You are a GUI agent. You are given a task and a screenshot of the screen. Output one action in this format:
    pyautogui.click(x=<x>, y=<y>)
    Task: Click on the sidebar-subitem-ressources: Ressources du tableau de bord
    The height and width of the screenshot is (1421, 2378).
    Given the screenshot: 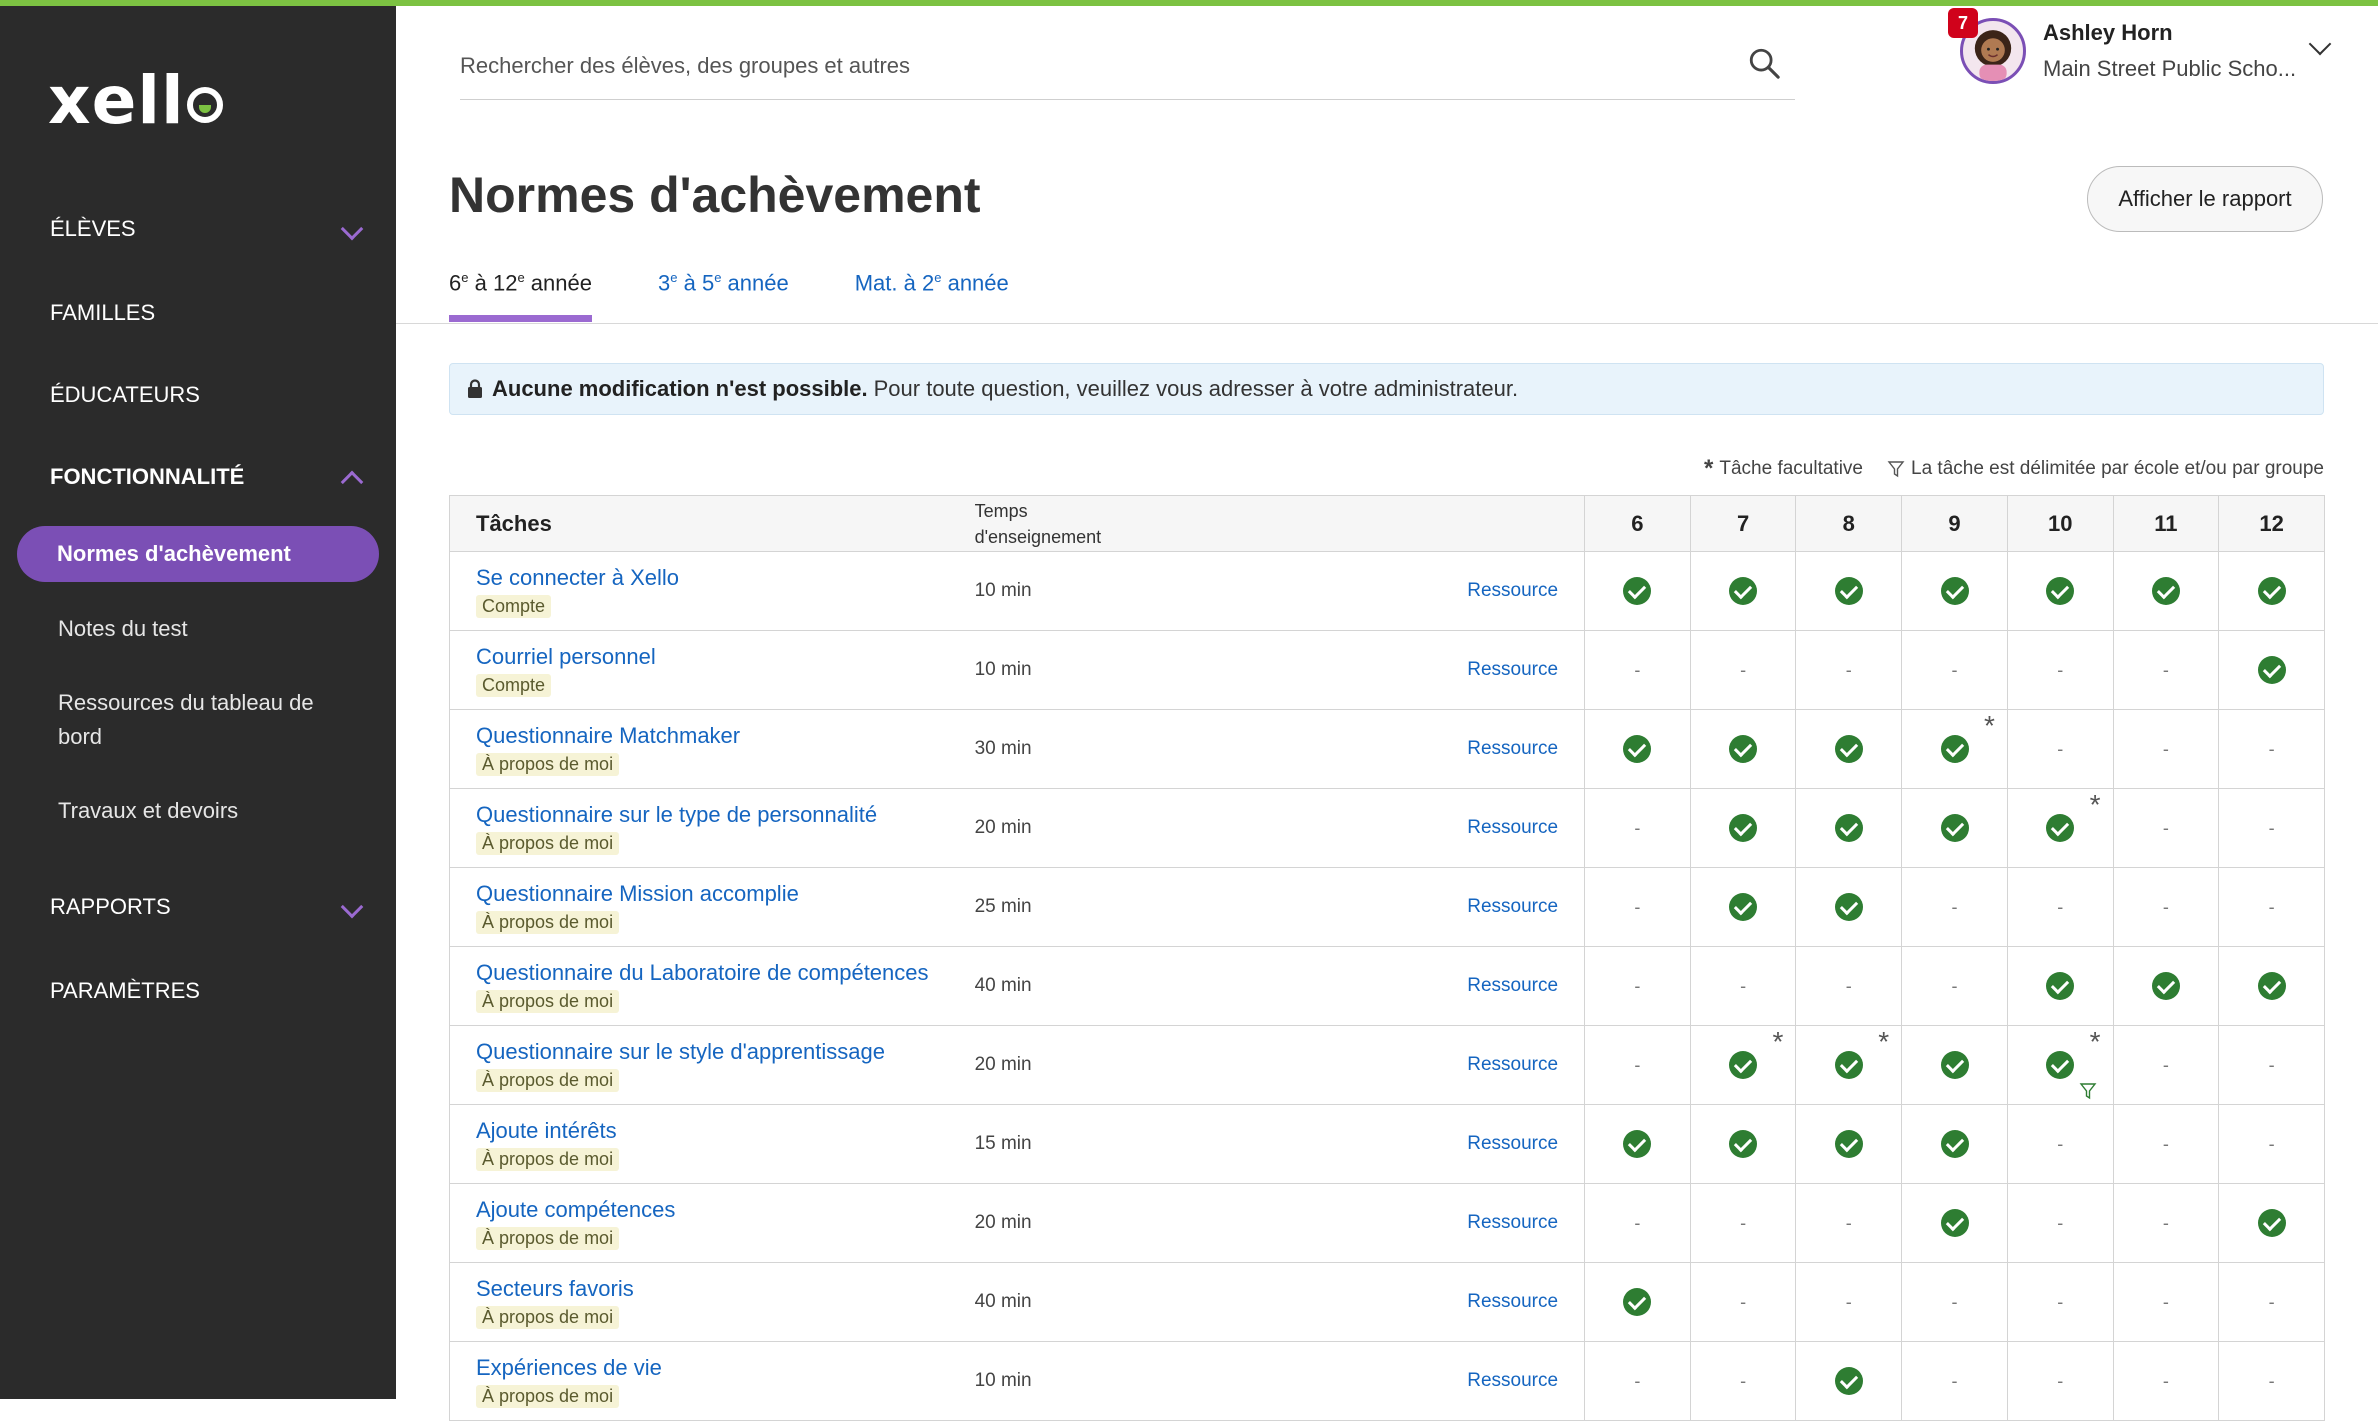 What is the action you would take?
    pyautogui.click(x=203, y=720)
    